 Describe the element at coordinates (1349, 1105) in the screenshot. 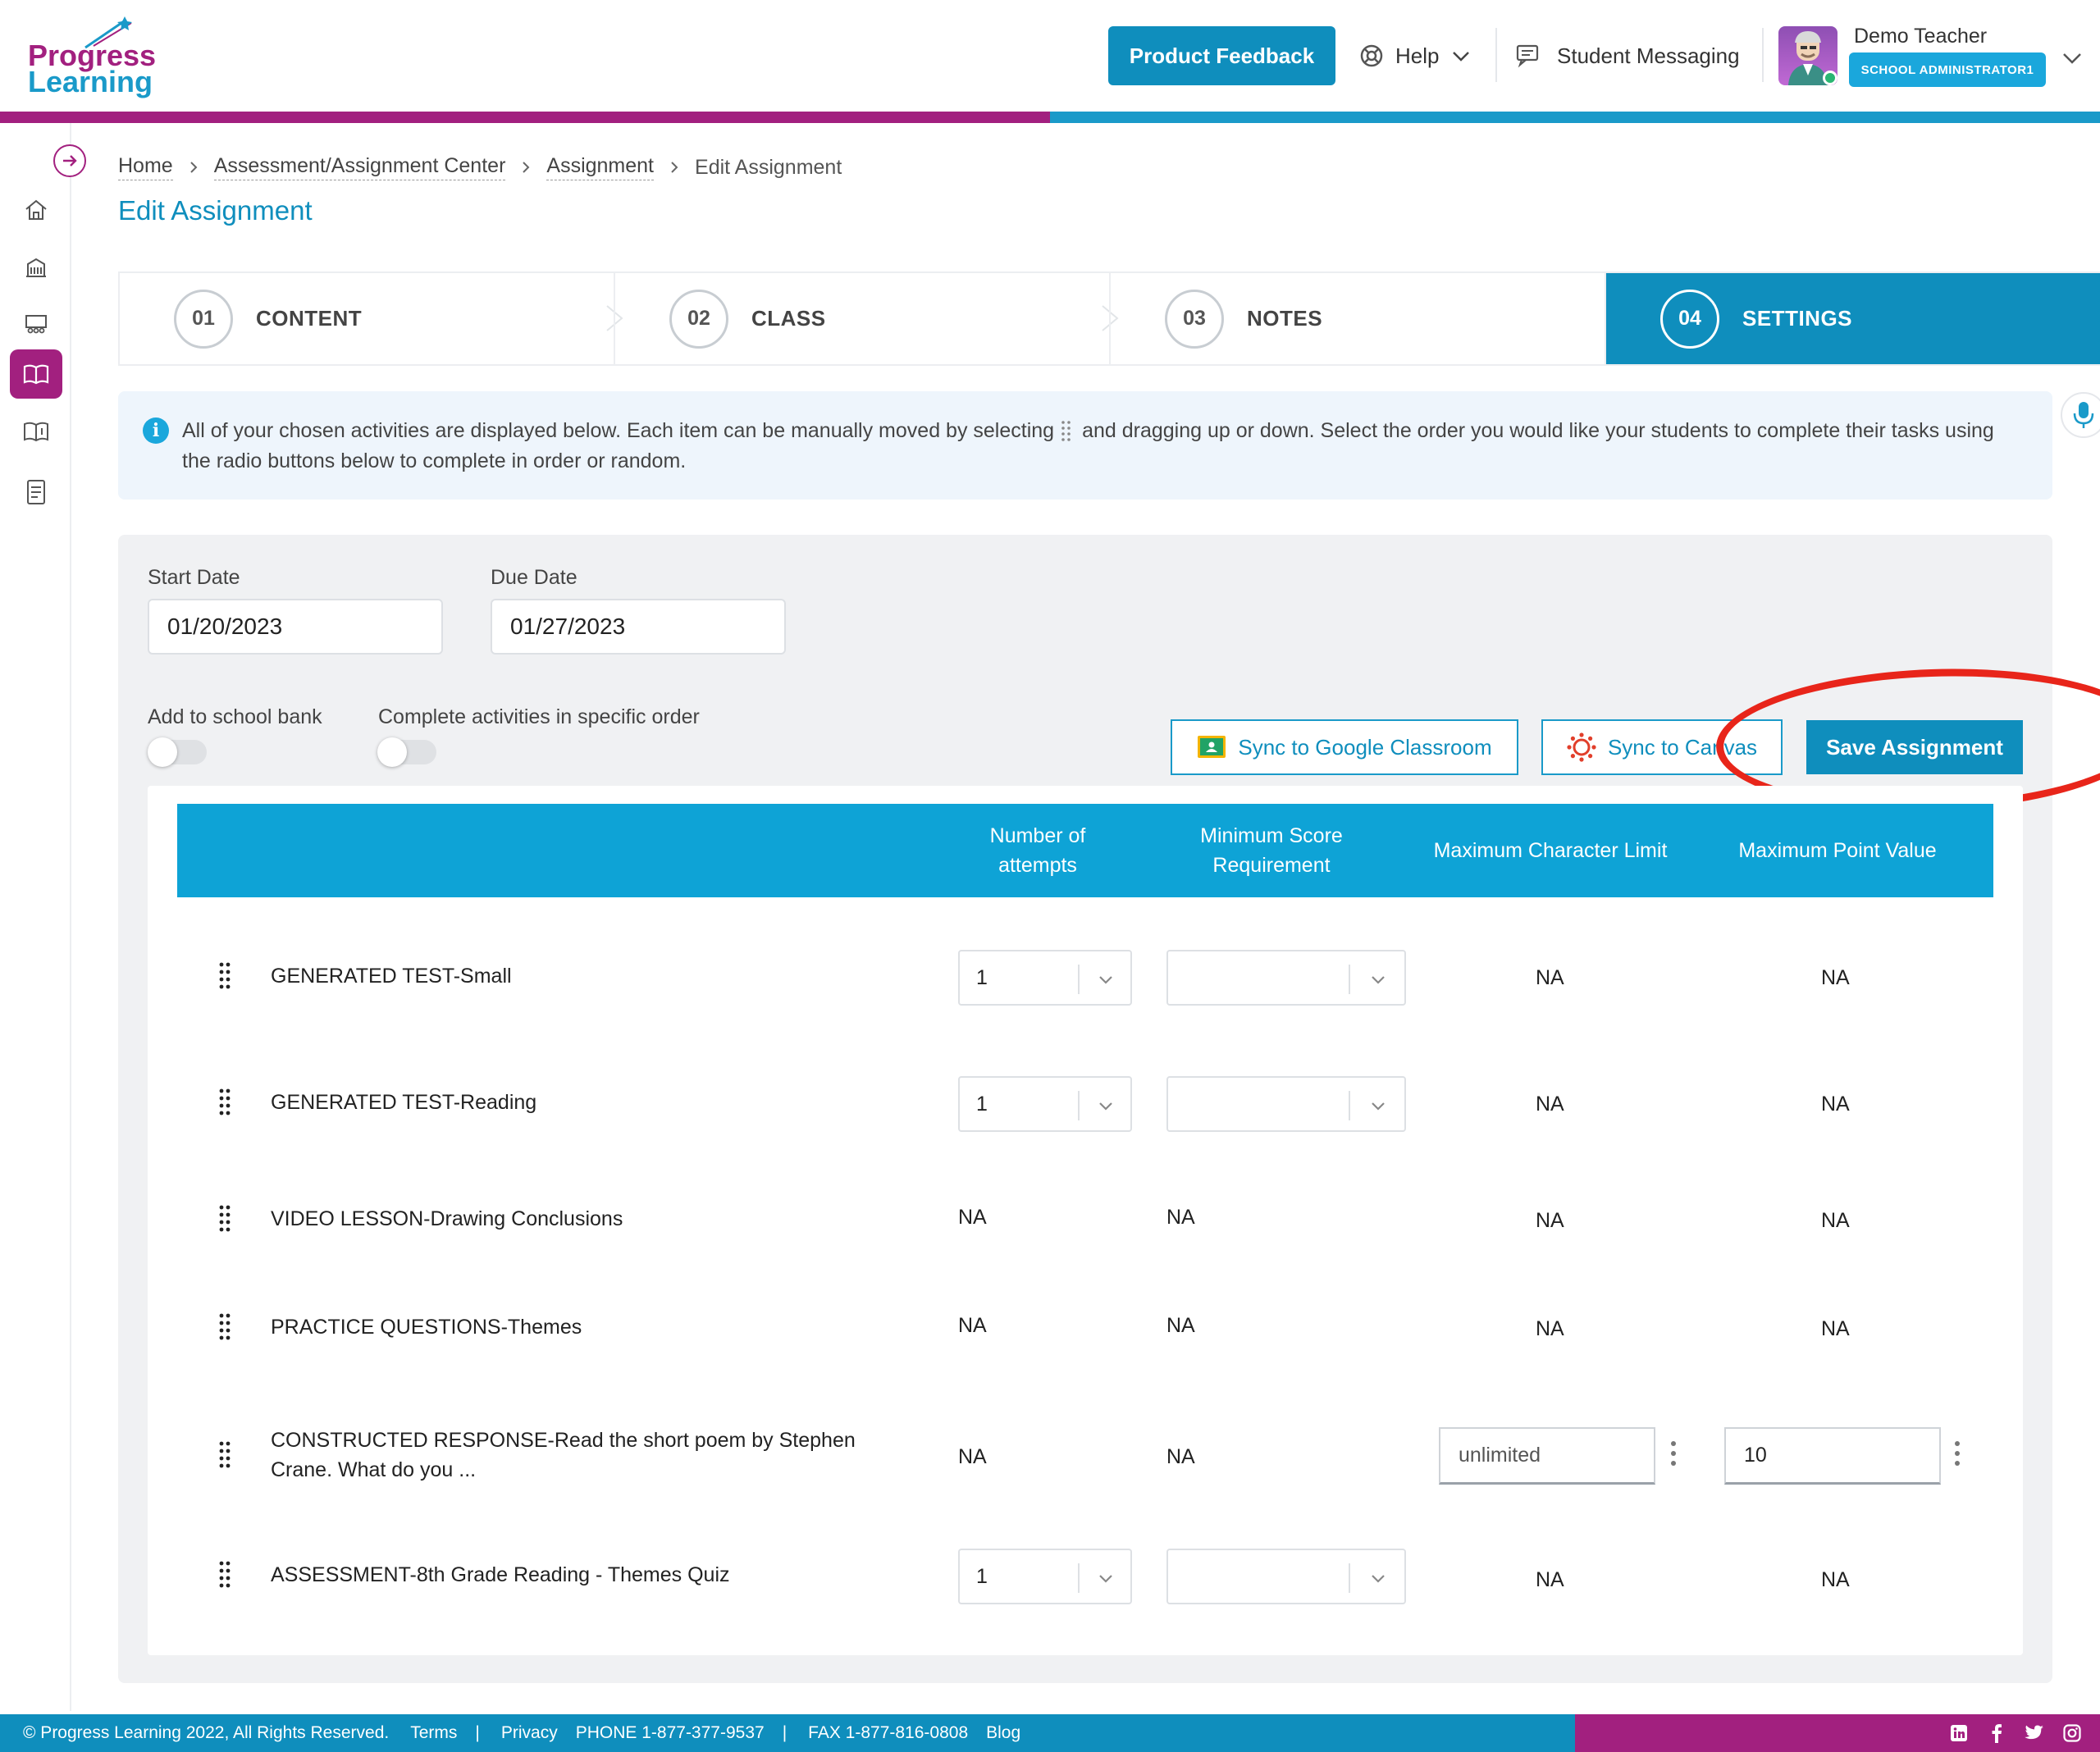

I see `select-separator` at that location.